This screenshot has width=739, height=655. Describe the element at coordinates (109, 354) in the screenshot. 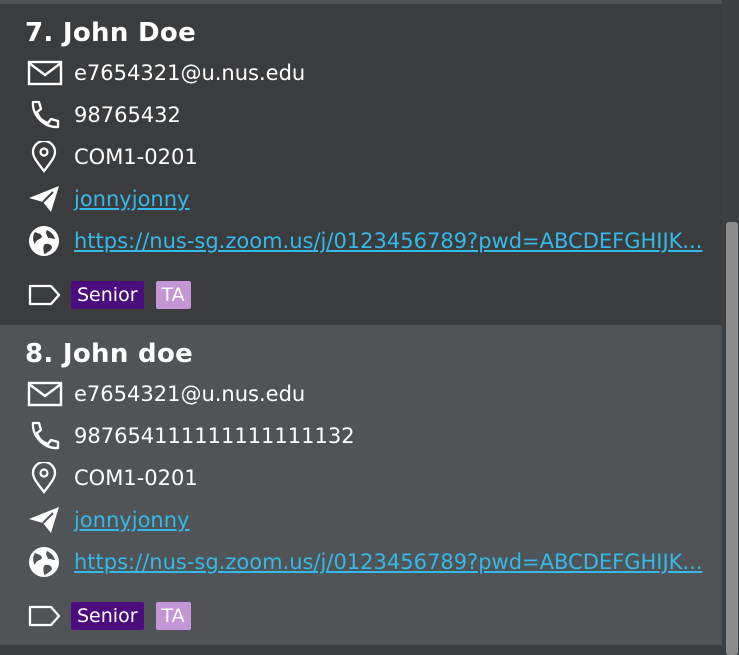

I see `person-name: 8. John doe` at that location.